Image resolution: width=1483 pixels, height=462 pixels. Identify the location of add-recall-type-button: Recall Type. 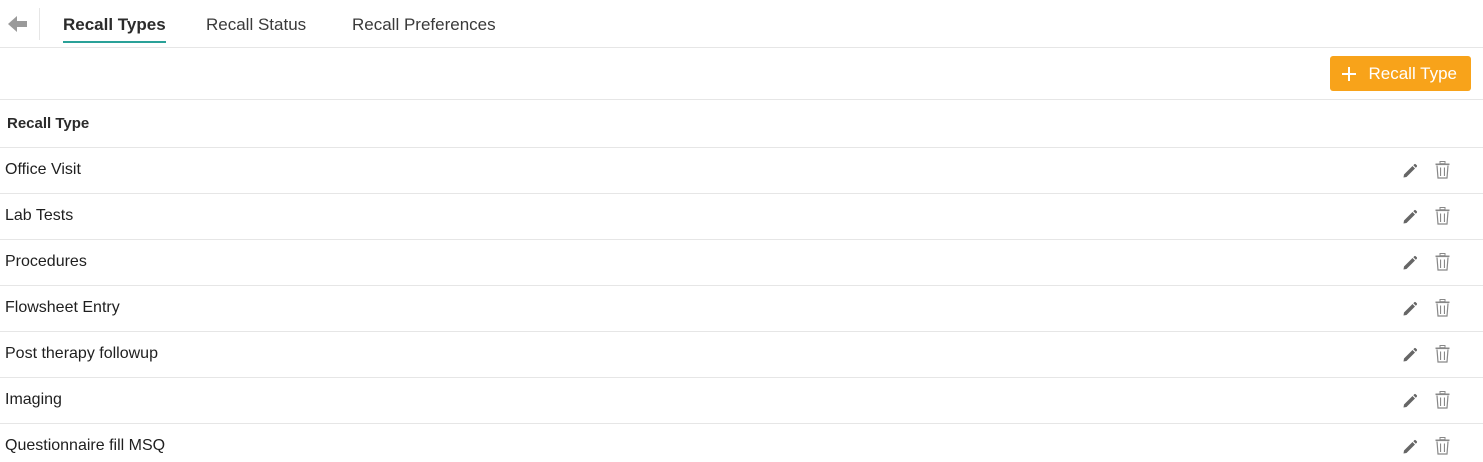
(1400, 73).